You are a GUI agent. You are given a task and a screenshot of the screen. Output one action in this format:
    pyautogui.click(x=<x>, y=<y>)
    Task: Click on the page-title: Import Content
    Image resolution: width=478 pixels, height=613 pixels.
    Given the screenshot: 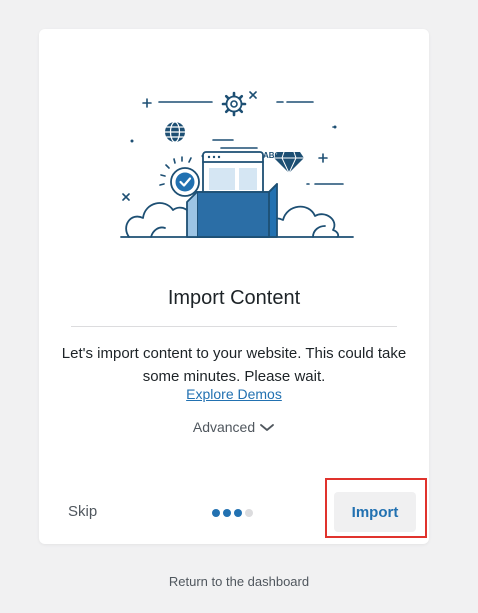 What is the action you would take?
    pyautogui.click(x=234, y=298)
    